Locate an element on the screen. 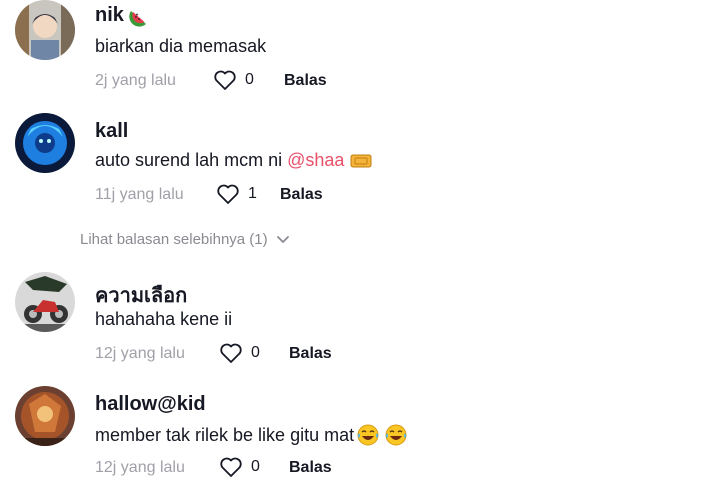 Image resolution: width=711 pixels, height=487 pixels. comment-text: hahahaha kene ii is located at coordinates (163, 319).